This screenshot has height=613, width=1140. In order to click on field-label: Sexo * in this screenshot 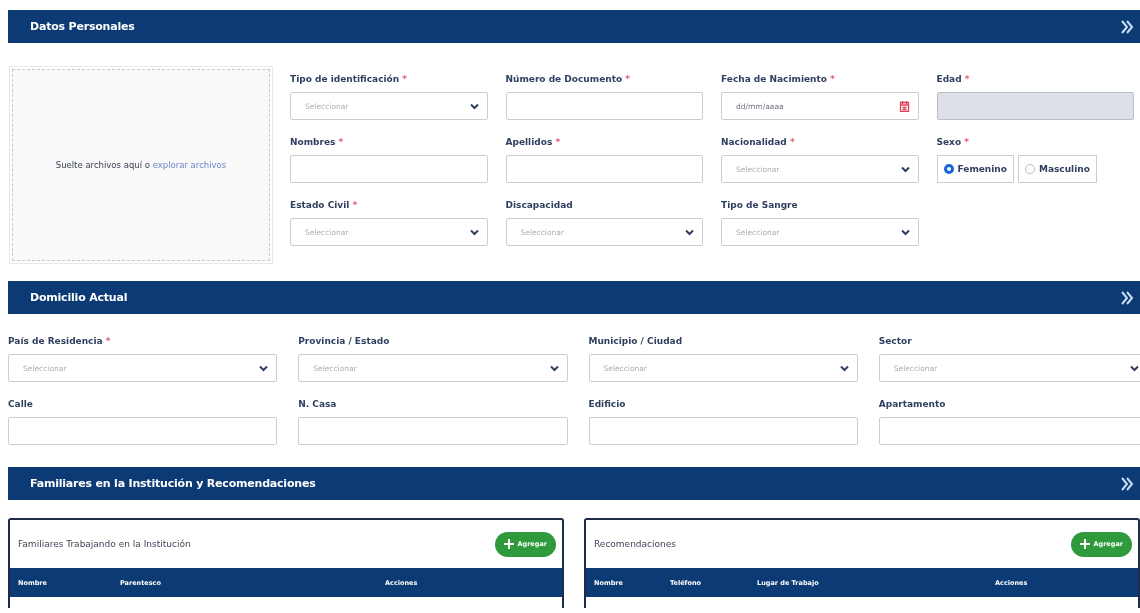, I will do `click(953, 143)`.